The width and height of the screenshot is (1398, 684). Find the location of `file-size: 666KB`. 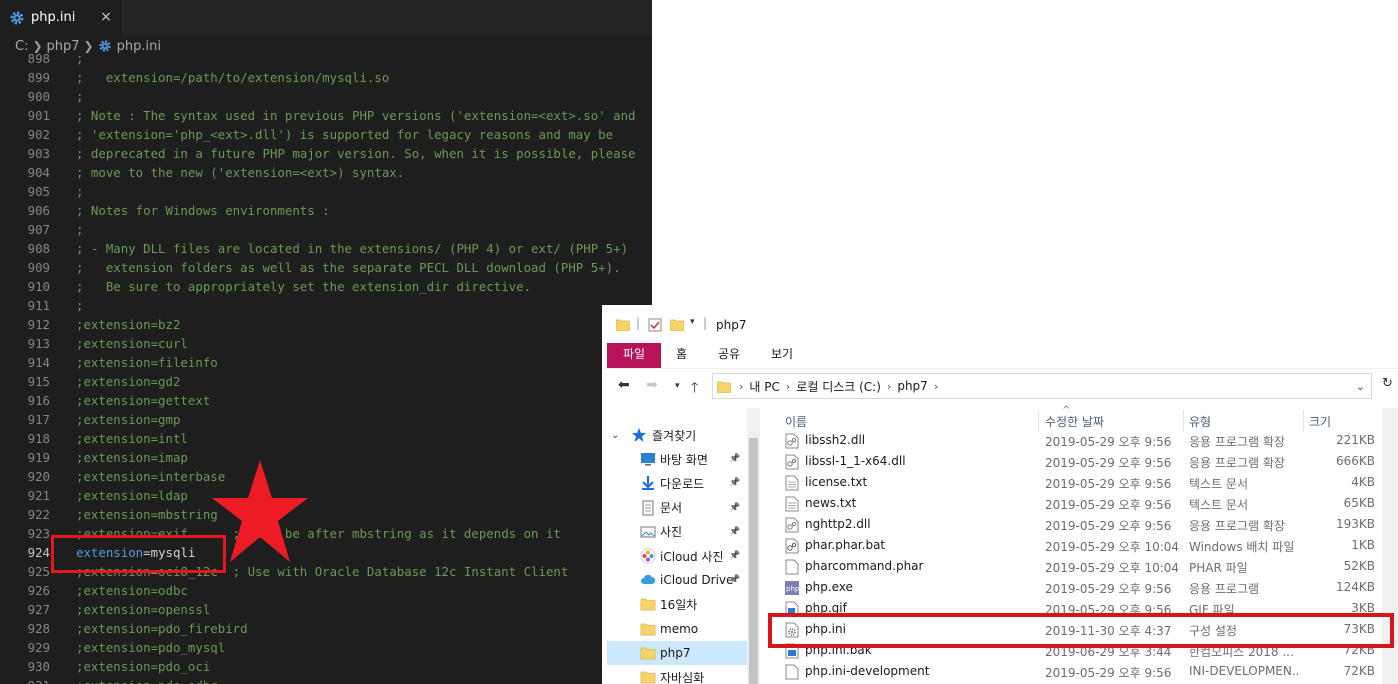

file-size: 666KB is located at coordinates (1355, 461).